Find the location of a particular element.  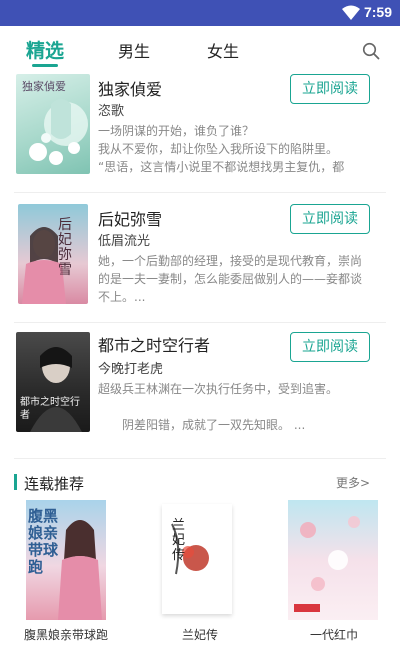

book-title: 后妃弥雪 is located at coordinates (130, 218).